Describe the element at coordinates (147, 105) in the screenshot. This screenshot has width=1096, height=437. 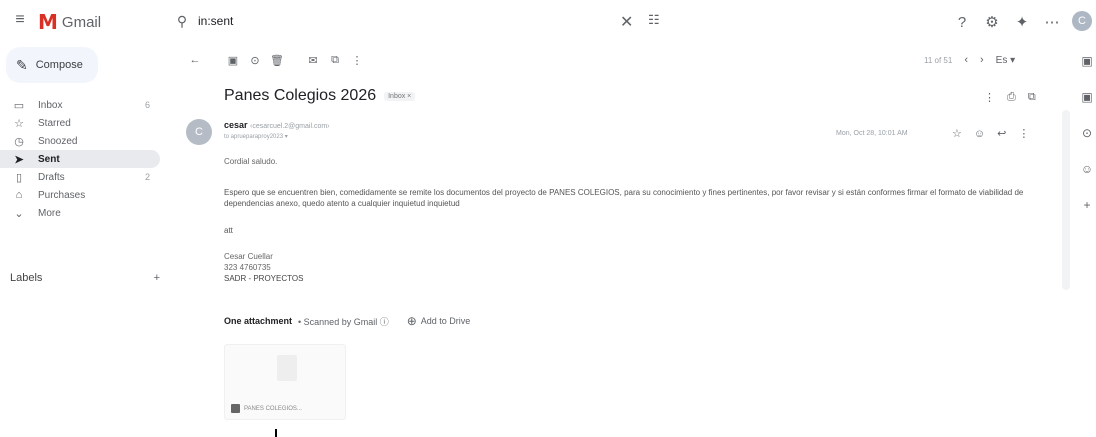
I see `unread-count: 6` at that location.